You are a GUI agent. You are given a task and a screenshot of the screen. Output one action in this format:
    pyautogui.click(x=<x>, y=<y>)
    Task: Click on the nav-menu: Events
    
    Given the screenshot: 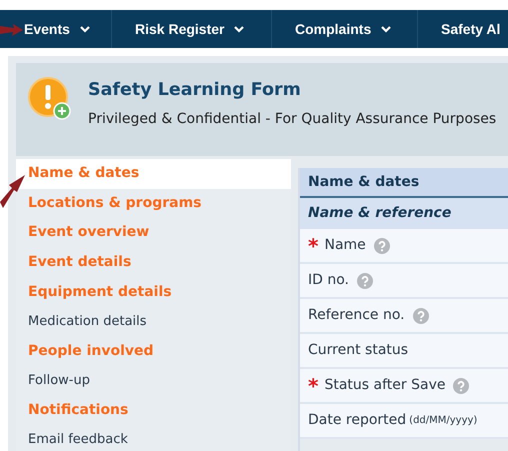 What is the action you would take?
    pyautogui.click(x=68, y=29)
    